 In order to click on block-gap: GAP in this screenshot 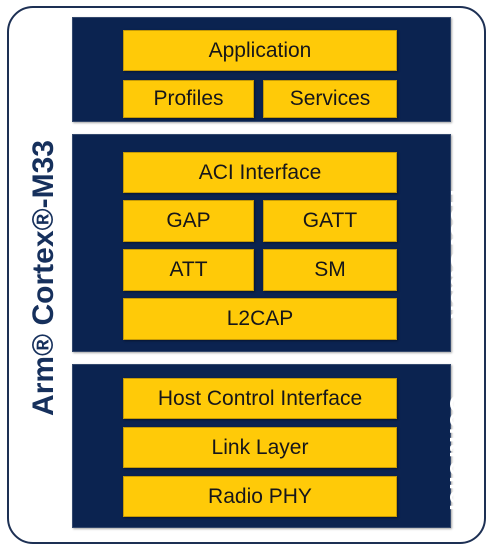, I will do `click(188, 221)`.